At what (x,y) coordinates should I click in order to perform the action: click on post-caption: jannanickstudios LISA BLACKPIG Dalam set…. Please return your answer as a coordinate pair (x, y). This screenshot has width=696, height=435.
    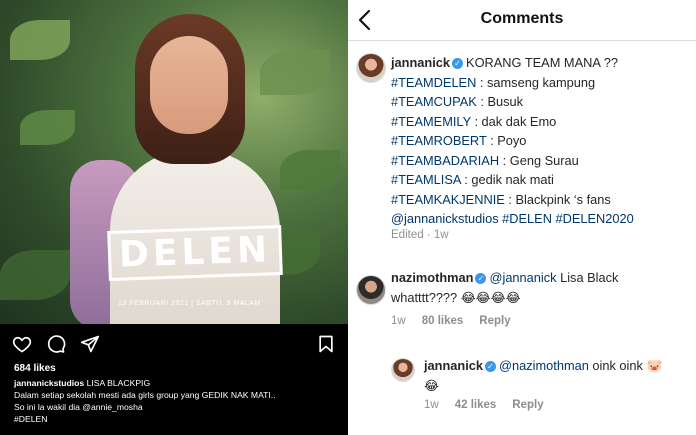
    Looking at the image, I should click on (179, 401).